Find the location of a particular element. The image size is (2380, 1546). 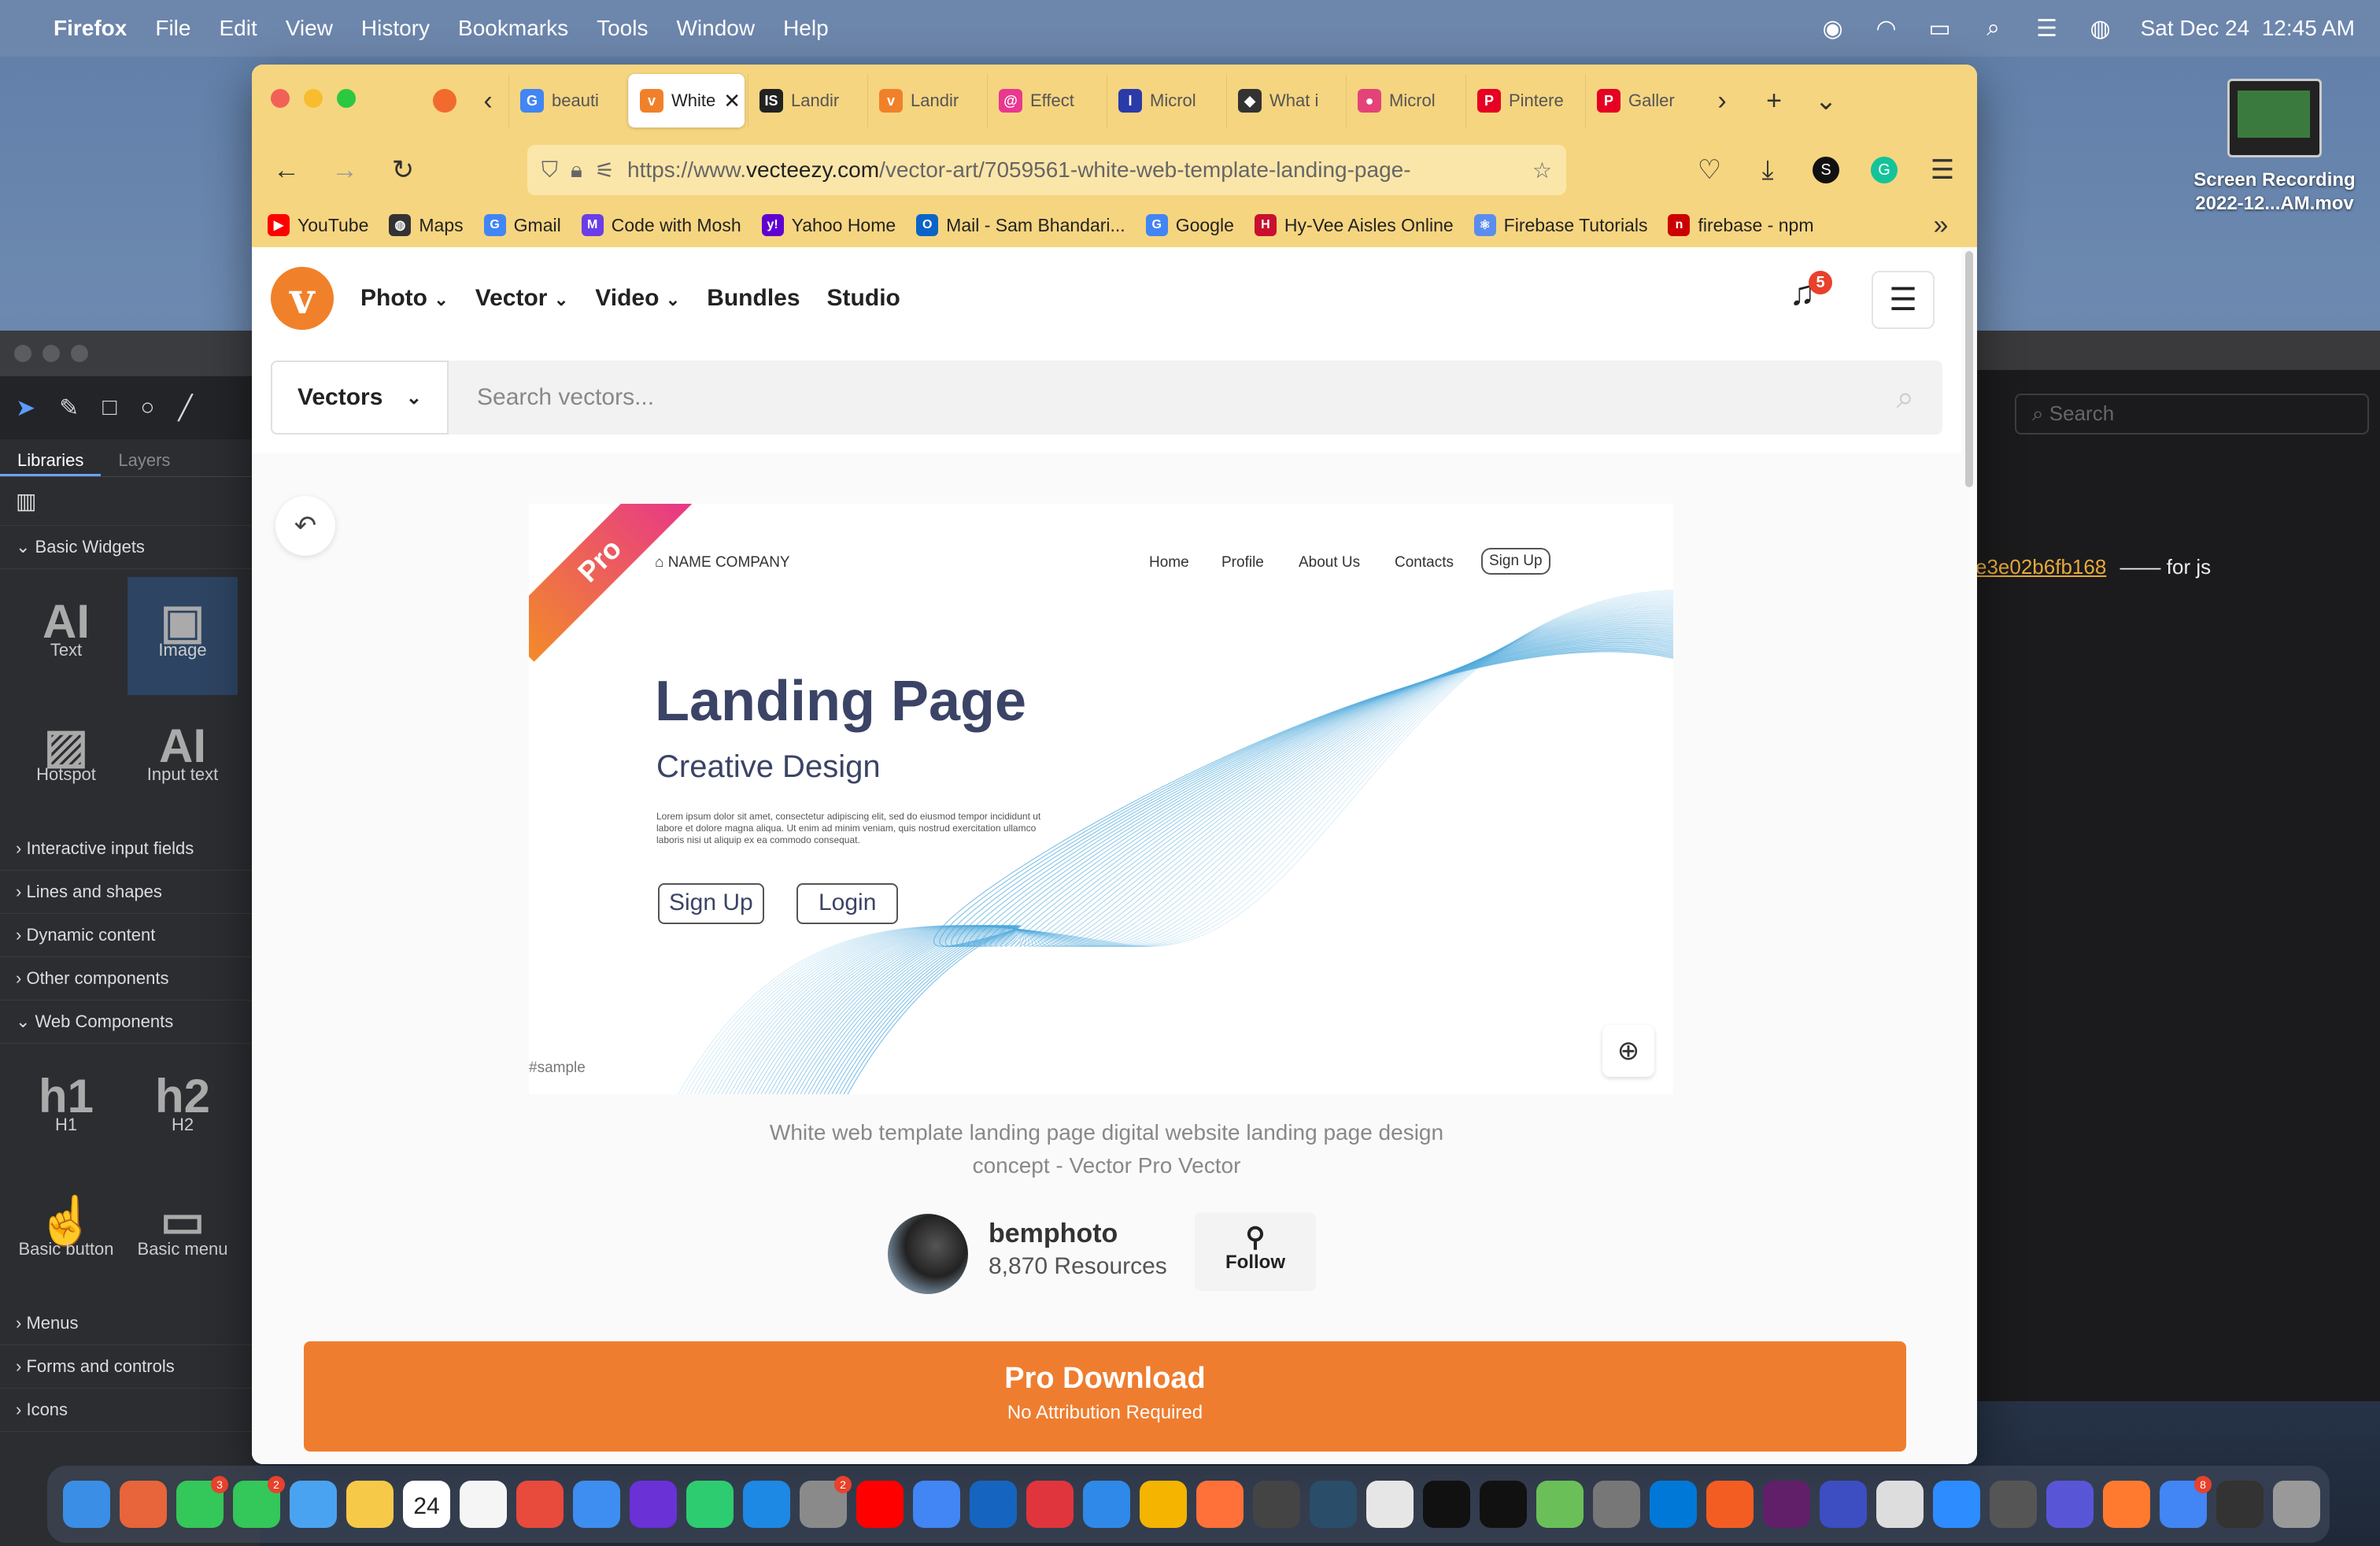

menubar-help: Help is located at coordinates (806, 28).